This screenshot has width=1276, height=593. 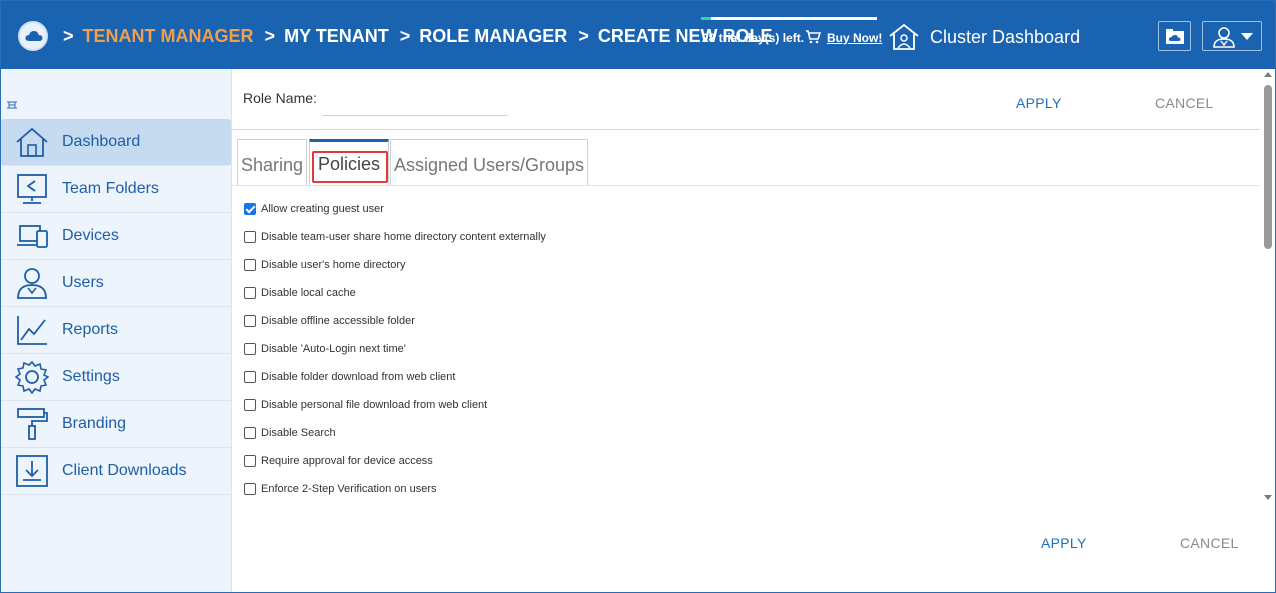 What do you see at coordinates (1268, 497) in the screenshot?
I see `scroll-down-icon` at bounding box center [1268, 497].